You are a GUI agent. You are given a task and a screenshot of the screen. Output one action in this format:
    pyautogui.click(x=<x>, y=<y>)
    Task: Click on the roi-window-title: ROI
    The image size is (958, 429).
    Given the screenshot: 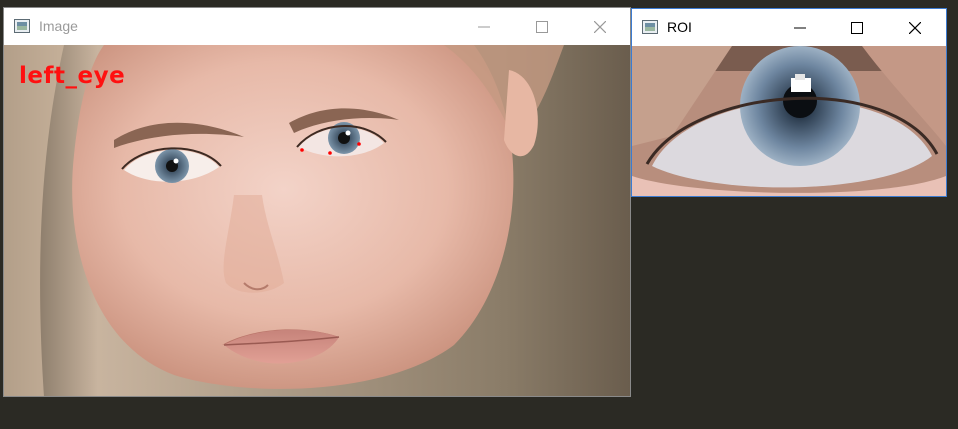 What is the action you would take?
    pyautogui.click(x=679, y=27)
    